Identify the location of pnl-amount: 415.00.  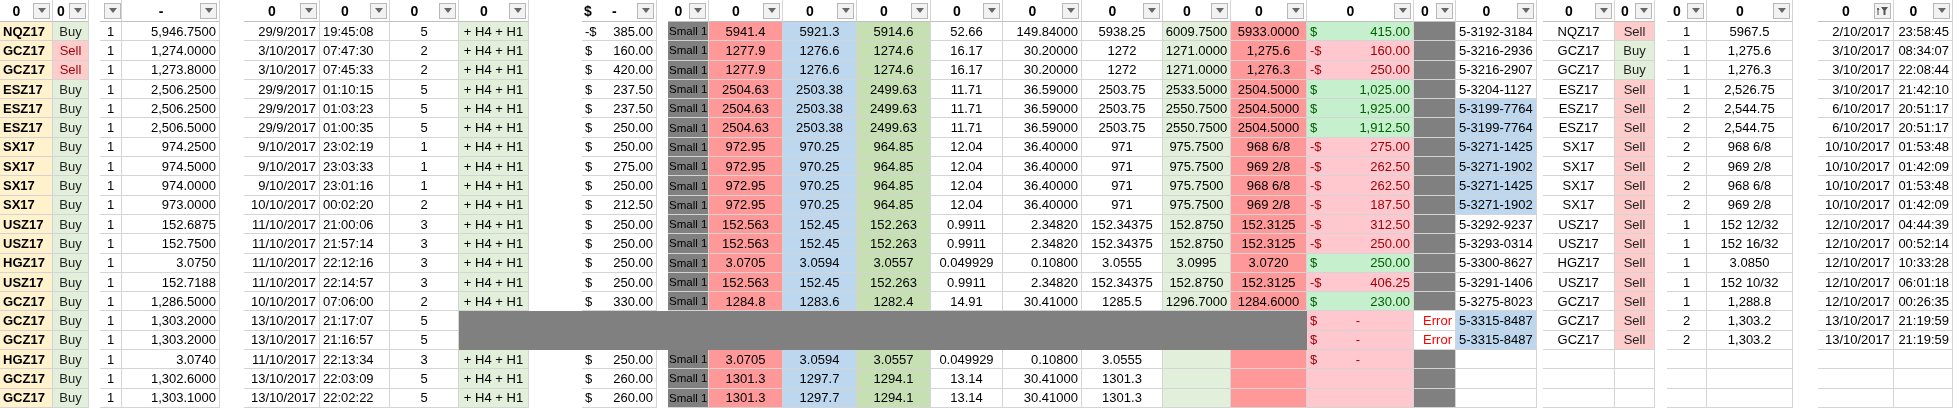
(1390, 31).